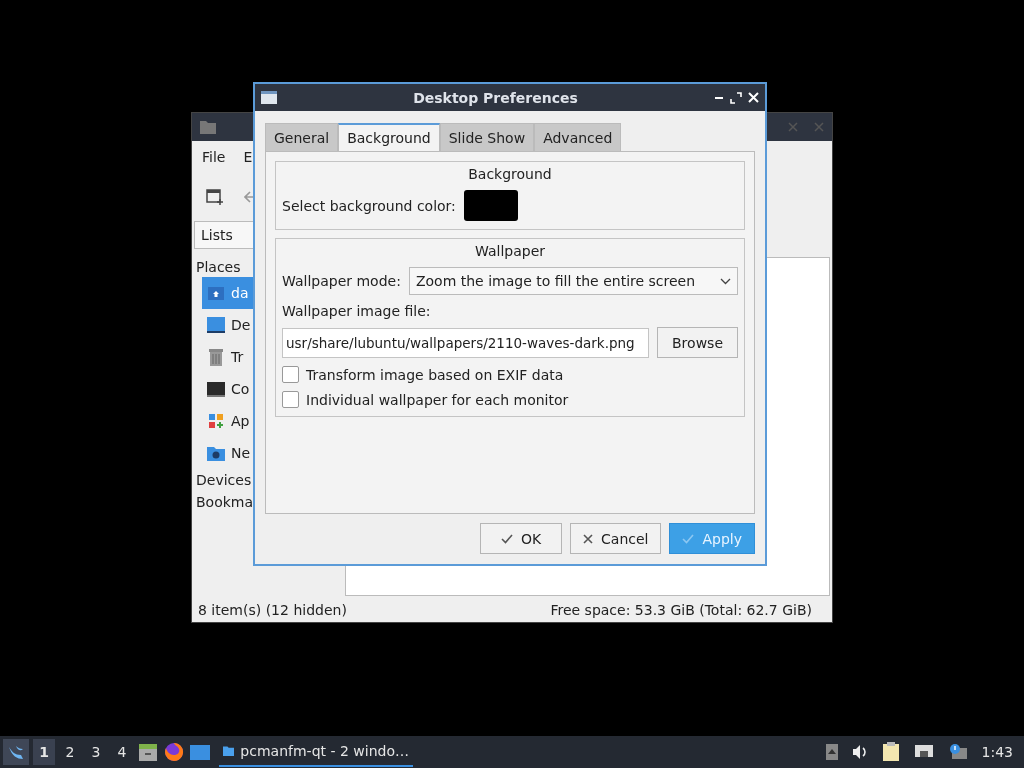 The width and height of the screenshot is (1024, 768). Describe the element at coordinates (510, 251) in the screenshot. I see `group-title: Wallpaper` at that location.